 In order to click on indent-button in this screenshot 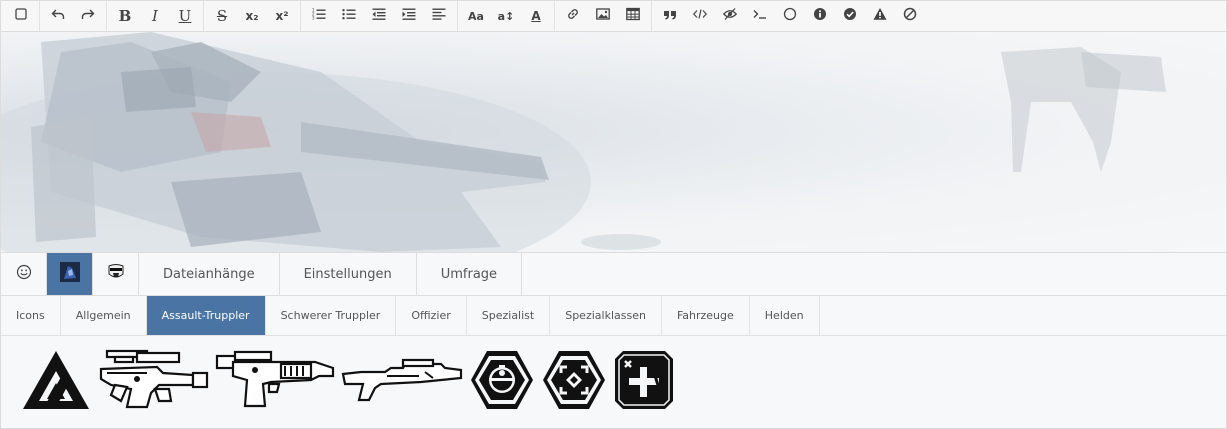, I will do `click(409, 16)`.